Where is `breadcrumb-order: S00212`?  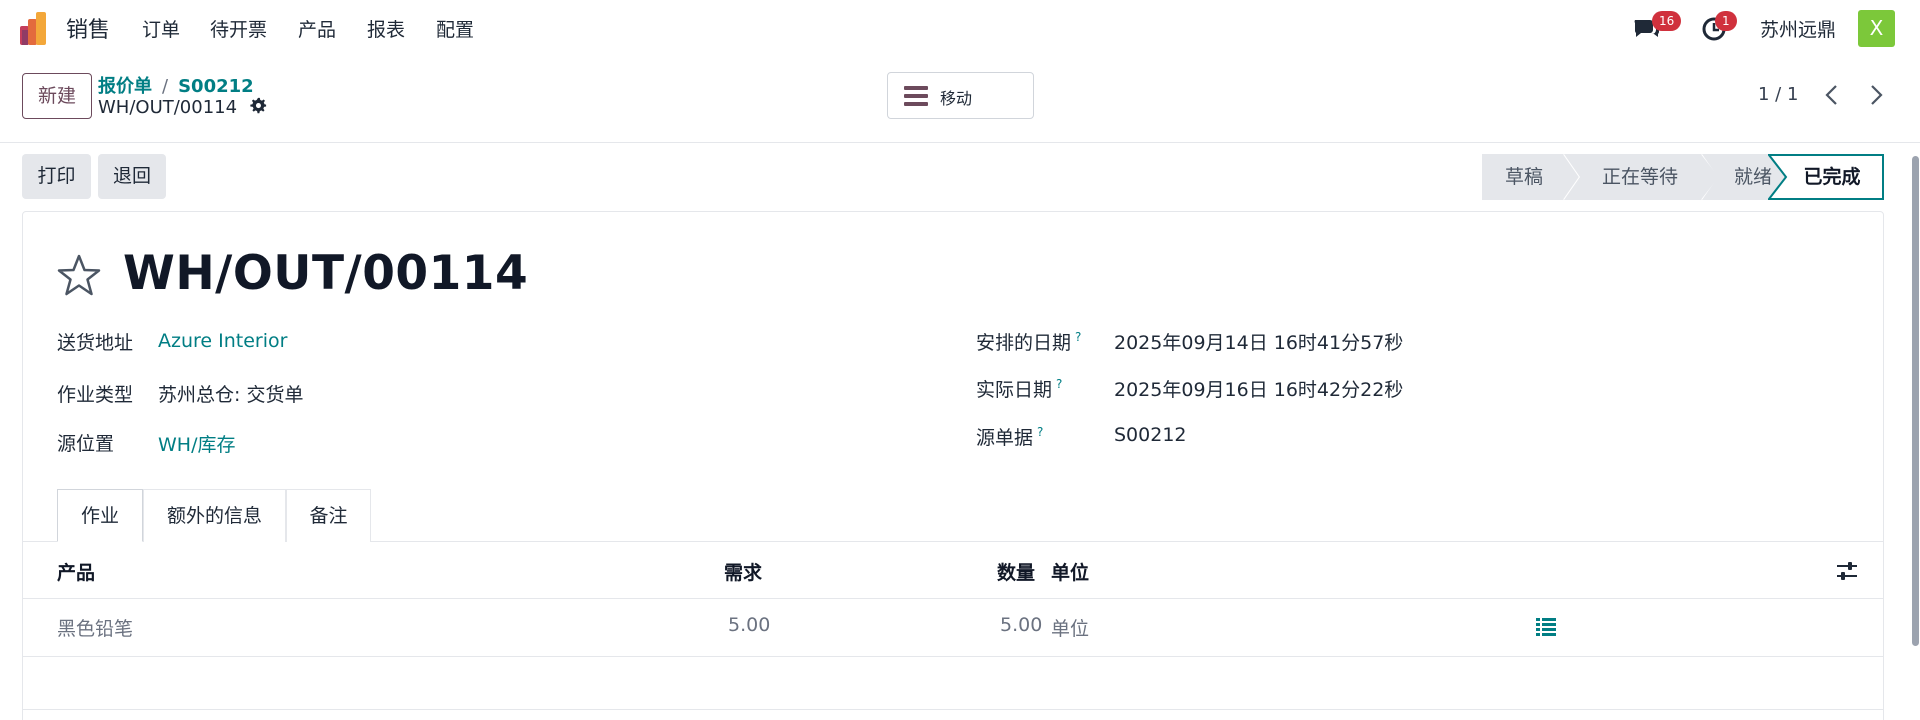
breadcrumb-order: S00212 is located at coordinates (216, 86).